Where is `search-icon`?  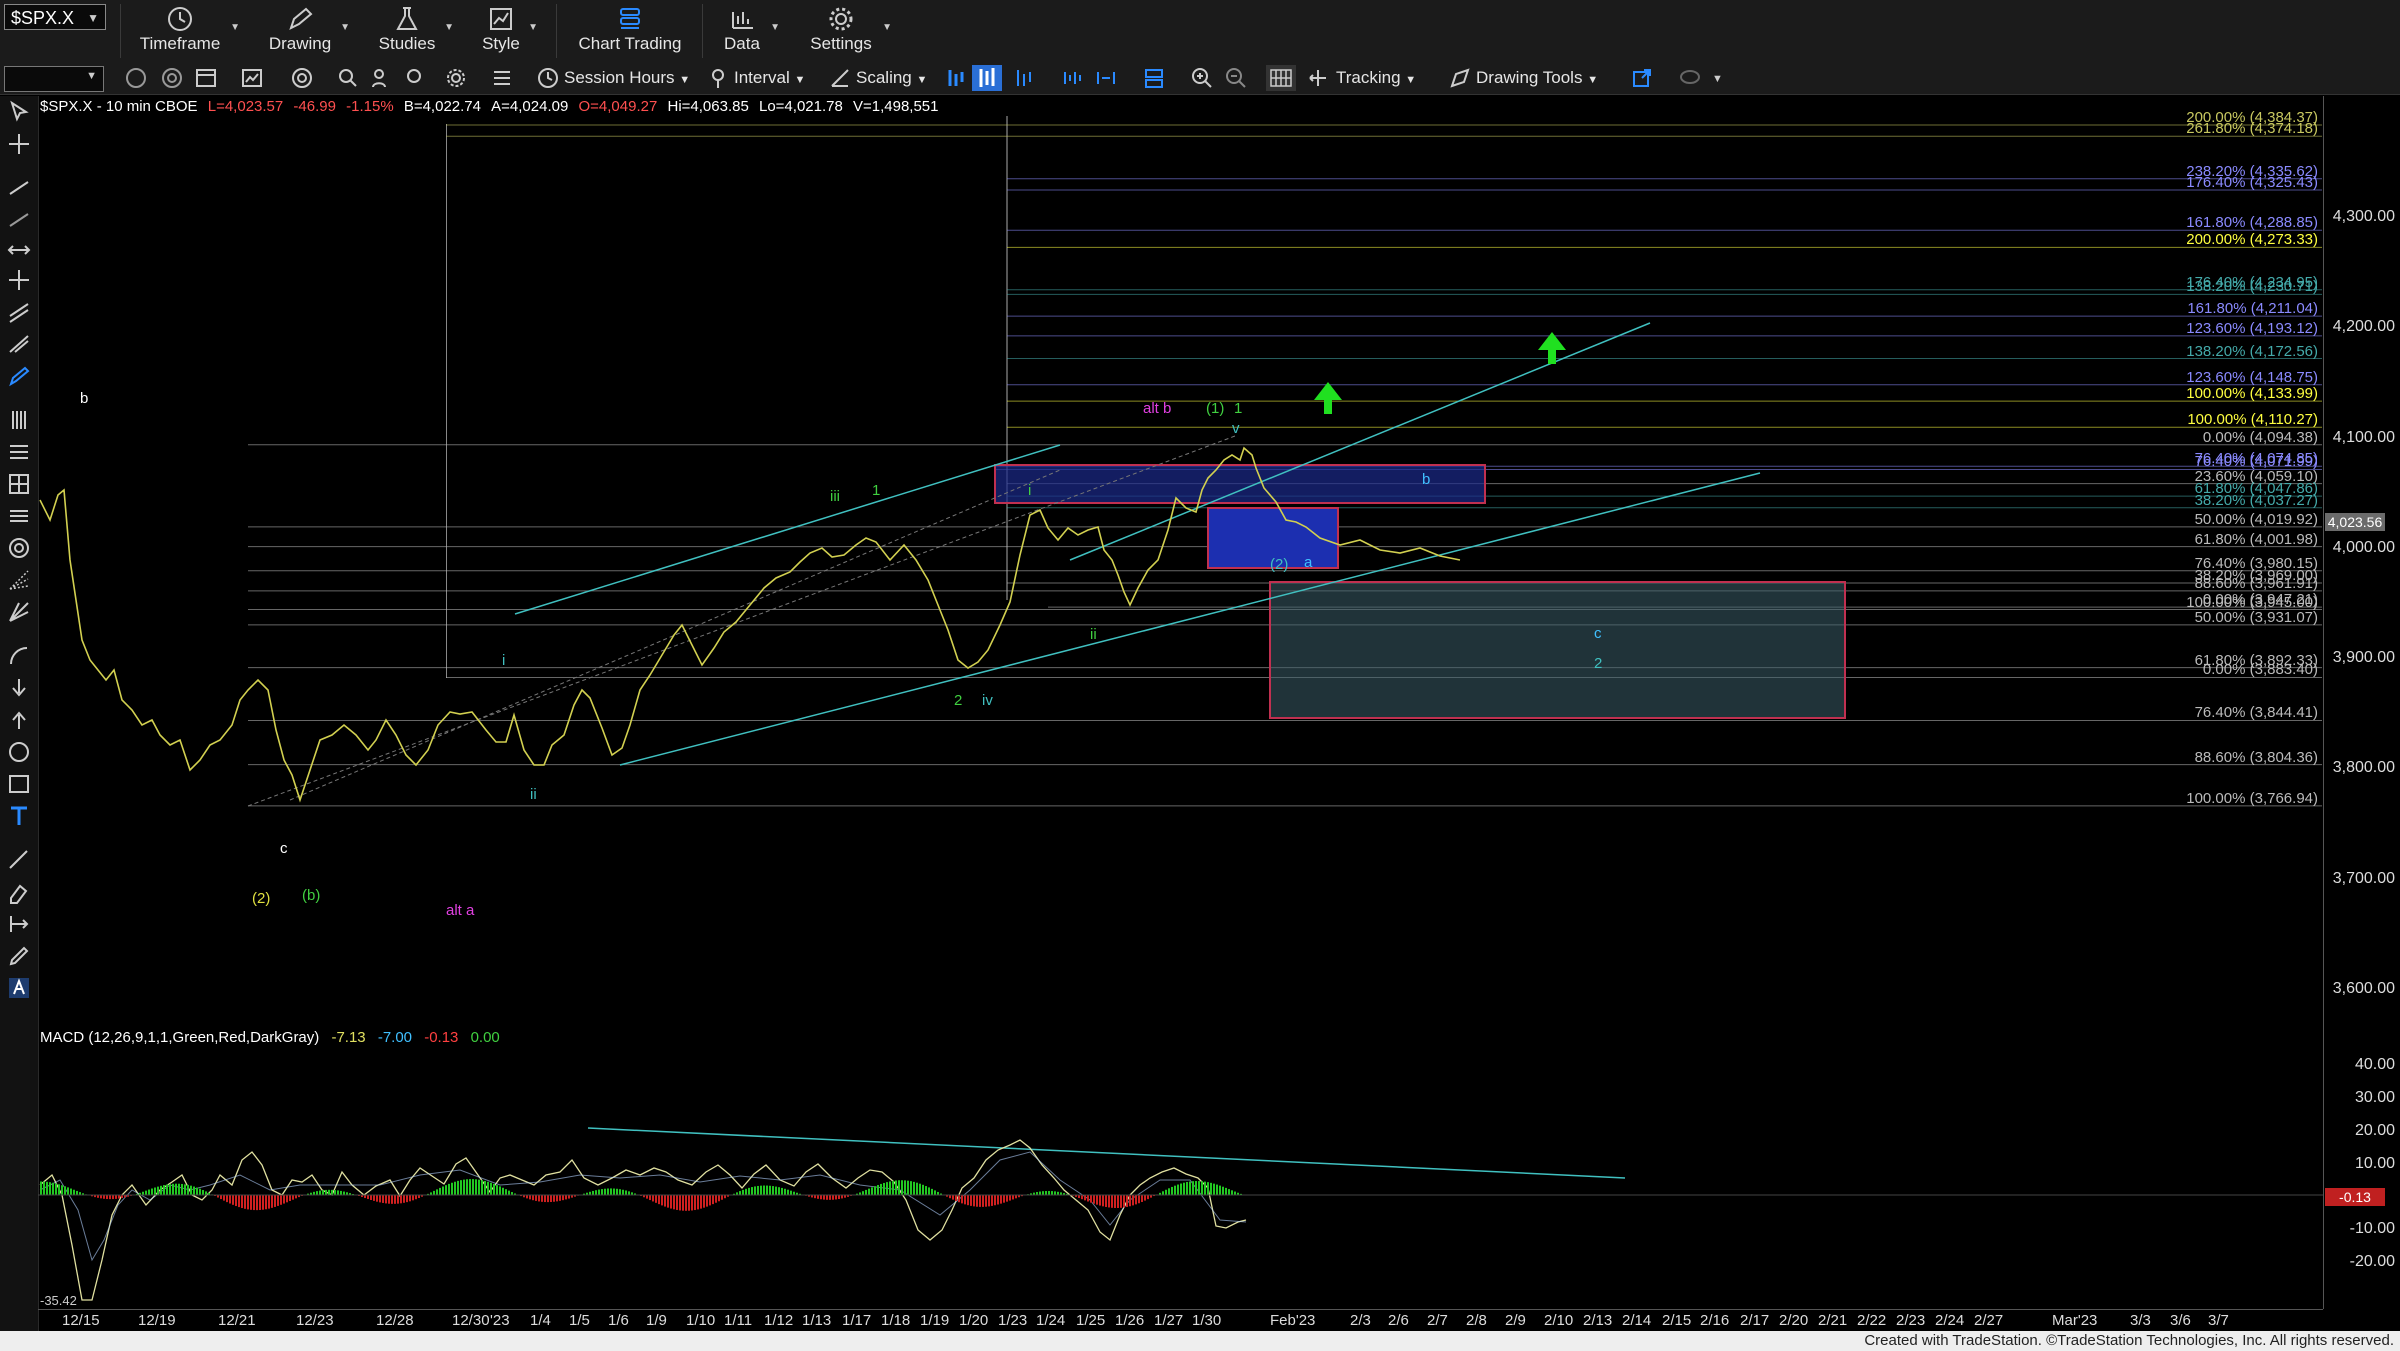
search-icon is located at coordinates (348, 78).